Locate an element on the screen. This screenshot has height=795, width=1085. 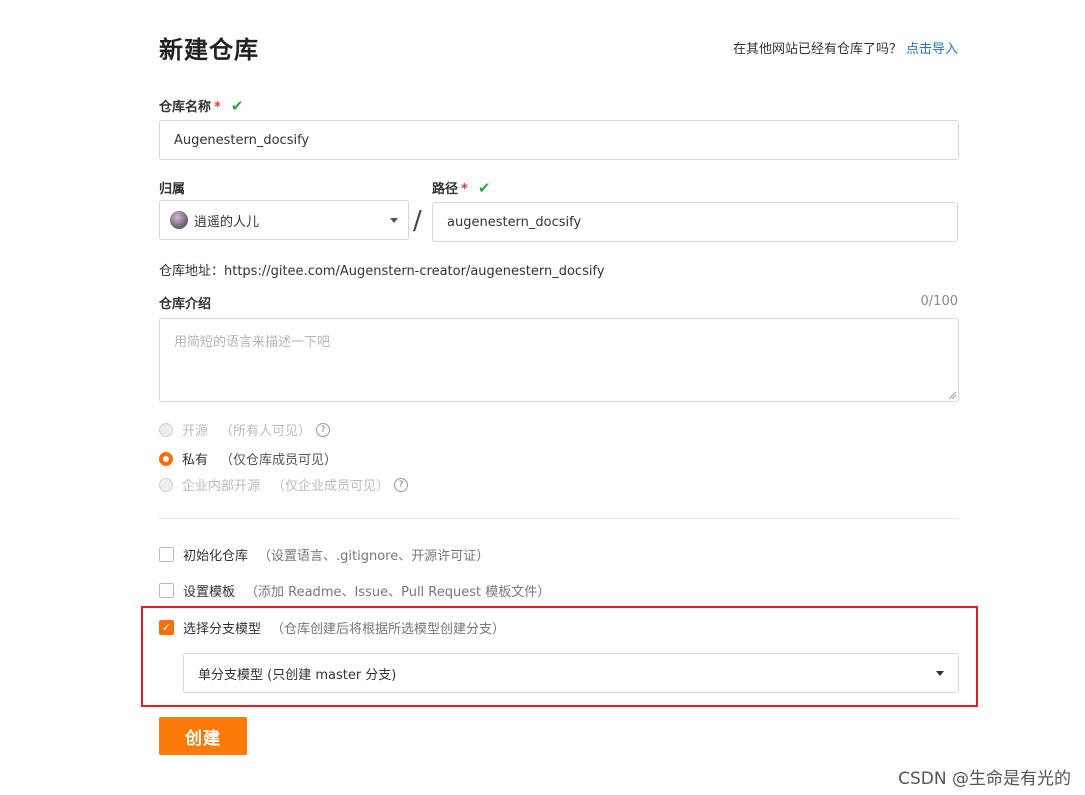
resize-handle-icon is located at coordinates (952, 395).